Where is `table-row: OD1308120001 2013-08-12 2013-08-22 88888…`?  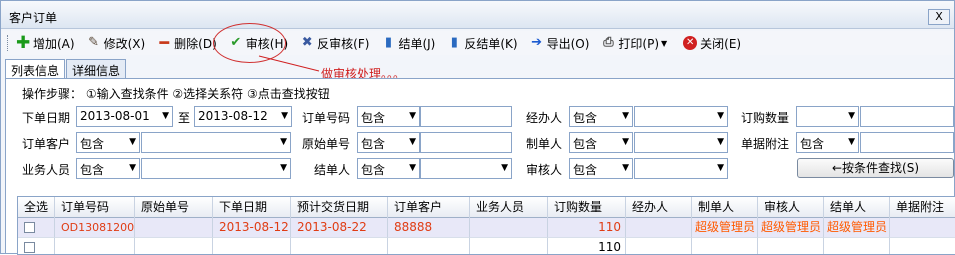
table-row: OD1308120001 2013-08-12 2013-08-22 88888… is located at coordinates (486, 228).